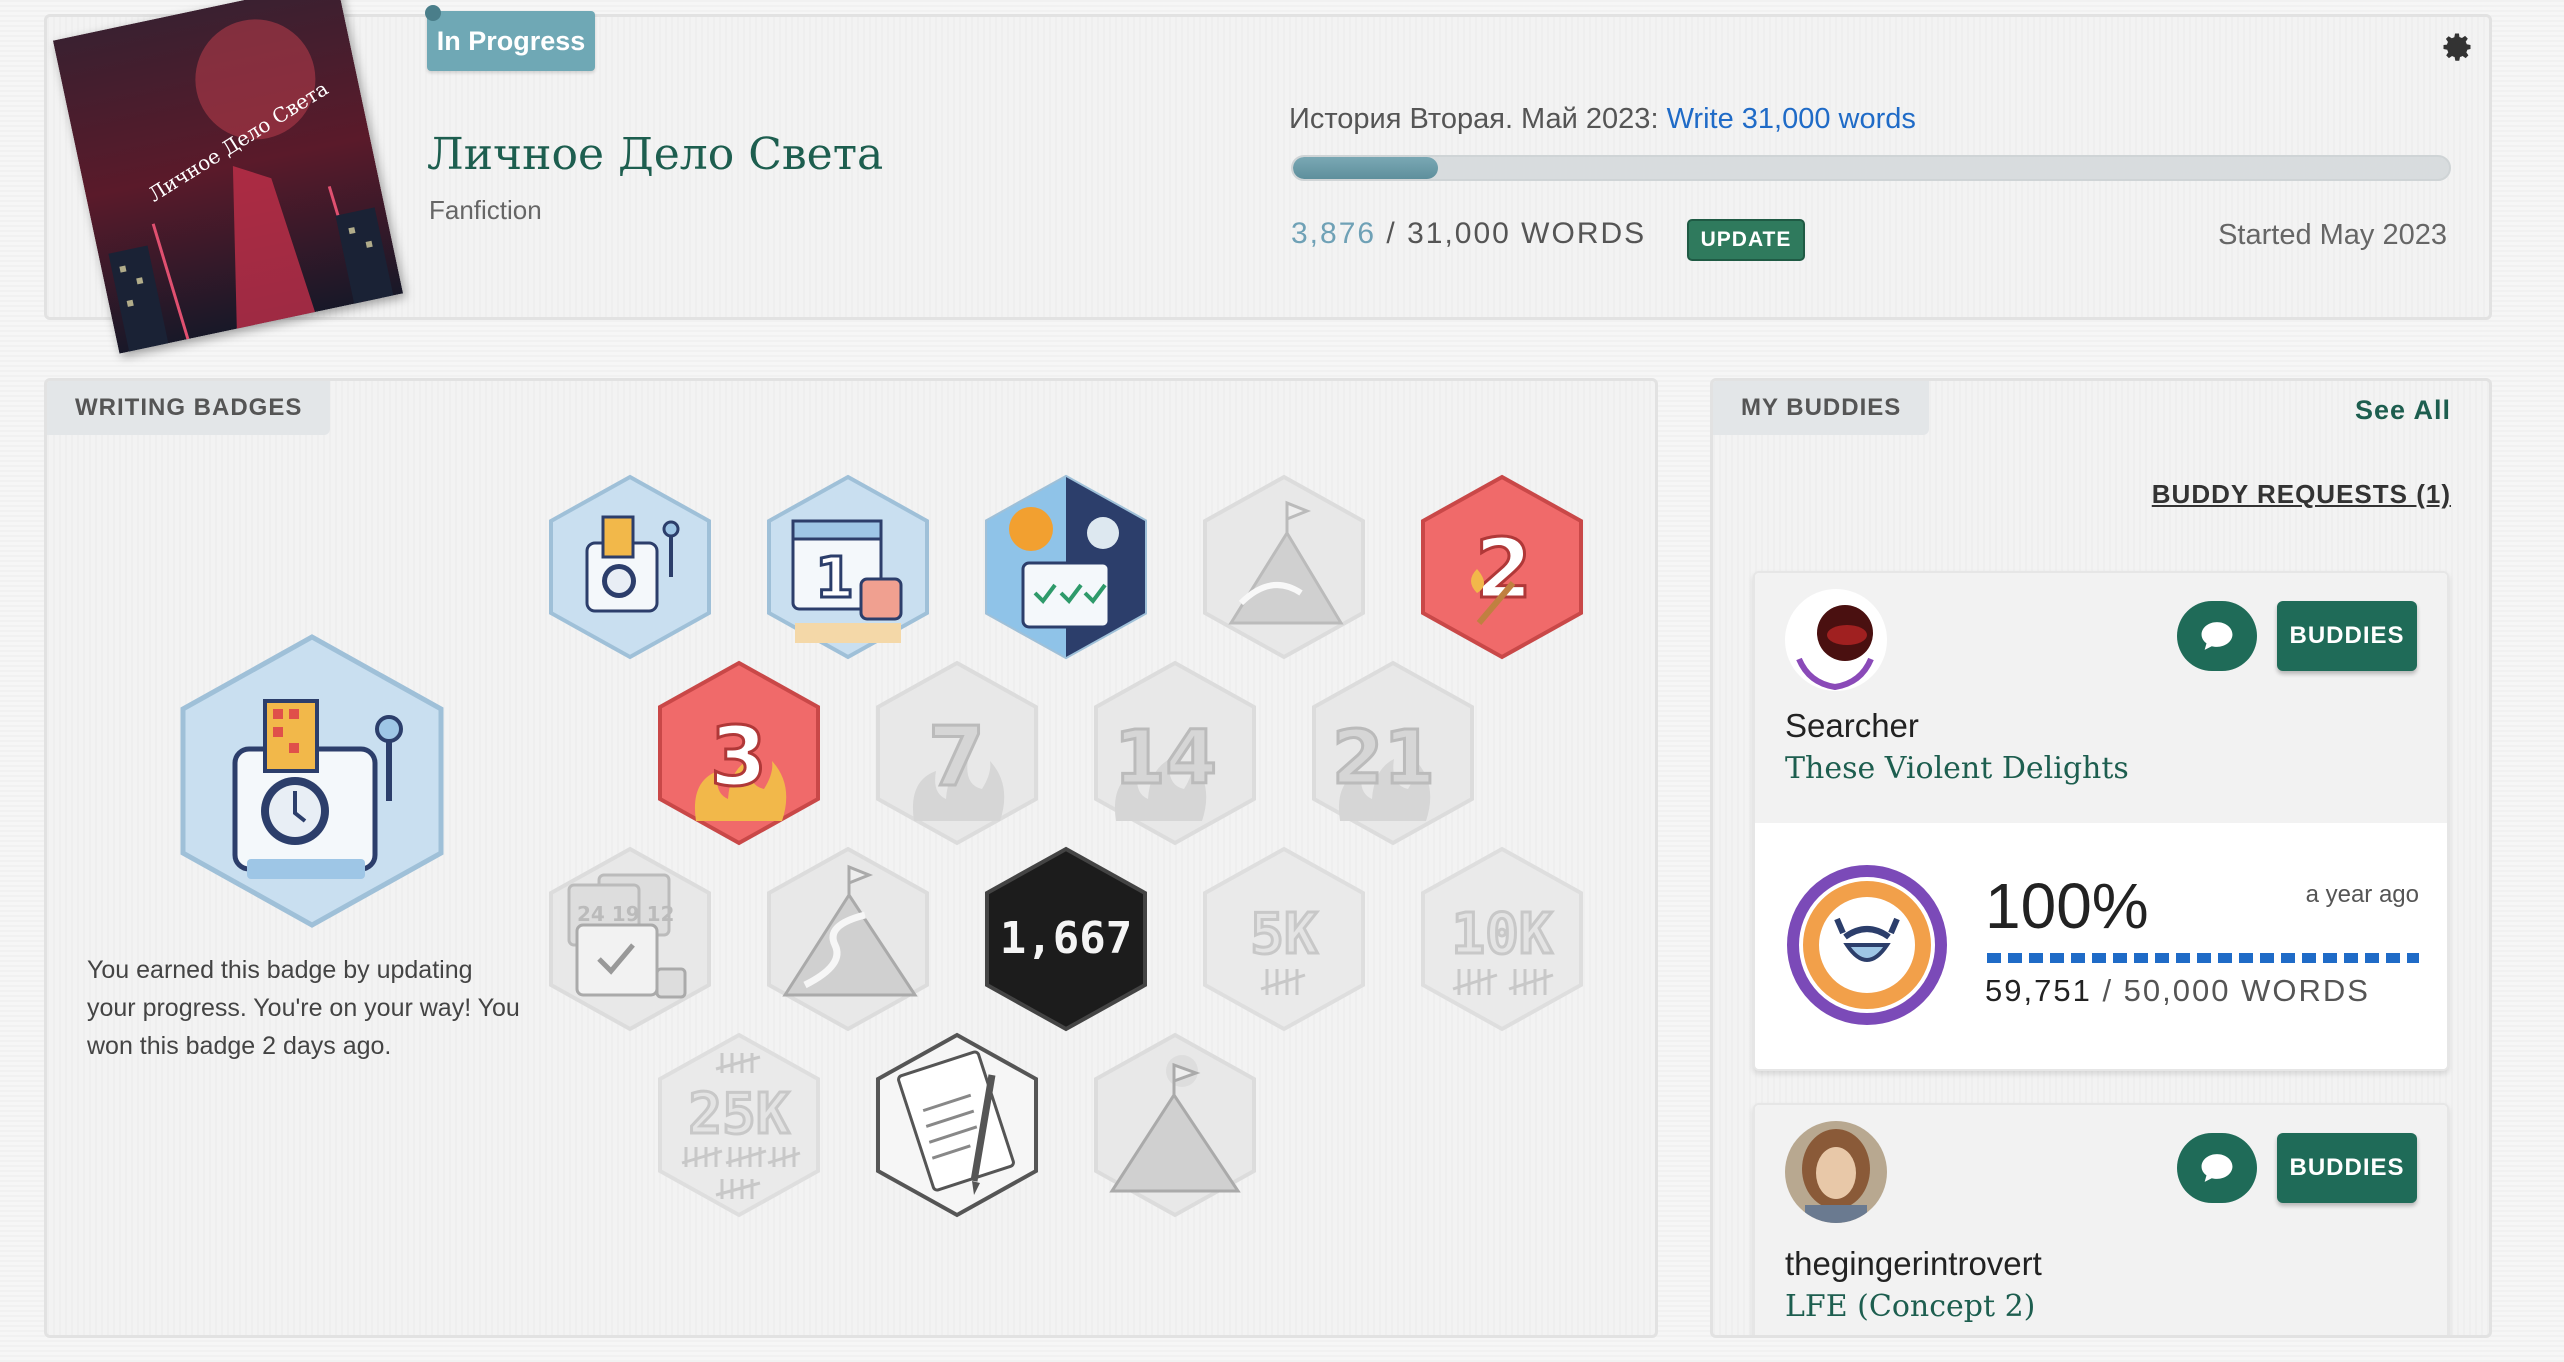  I want to click on badge-calendar-stack: 24 19 12, so click(630, 939).